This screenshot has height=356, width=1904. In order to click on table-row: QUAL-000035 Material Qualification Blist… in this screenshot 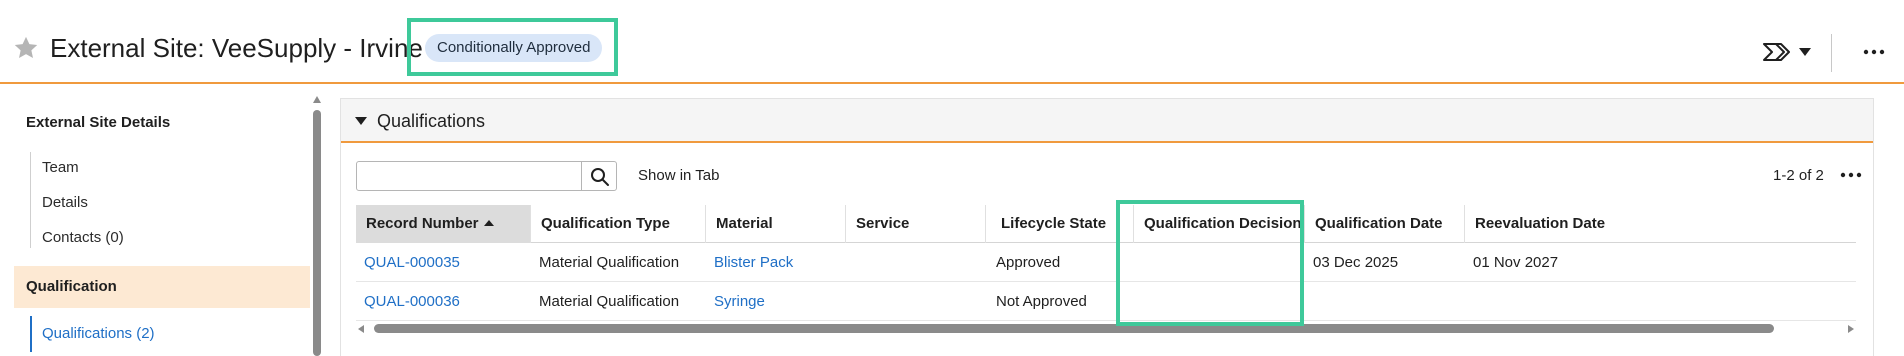, I will do `click(1106, 263)`.